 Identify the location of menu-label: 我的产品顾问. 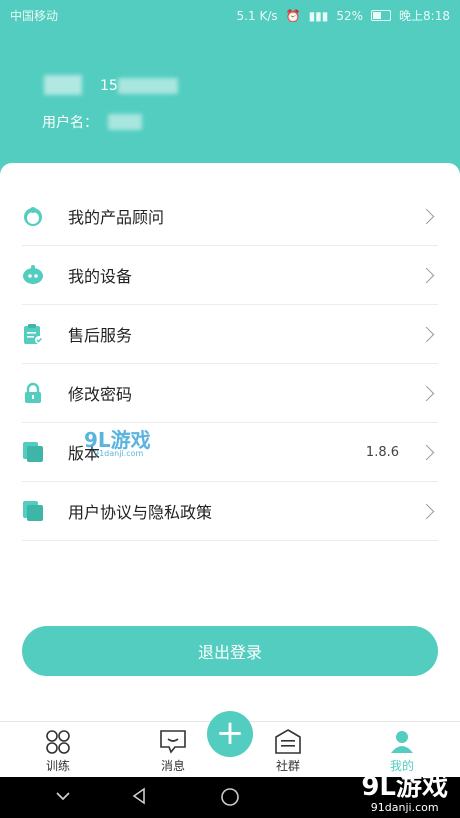
(116, 217).